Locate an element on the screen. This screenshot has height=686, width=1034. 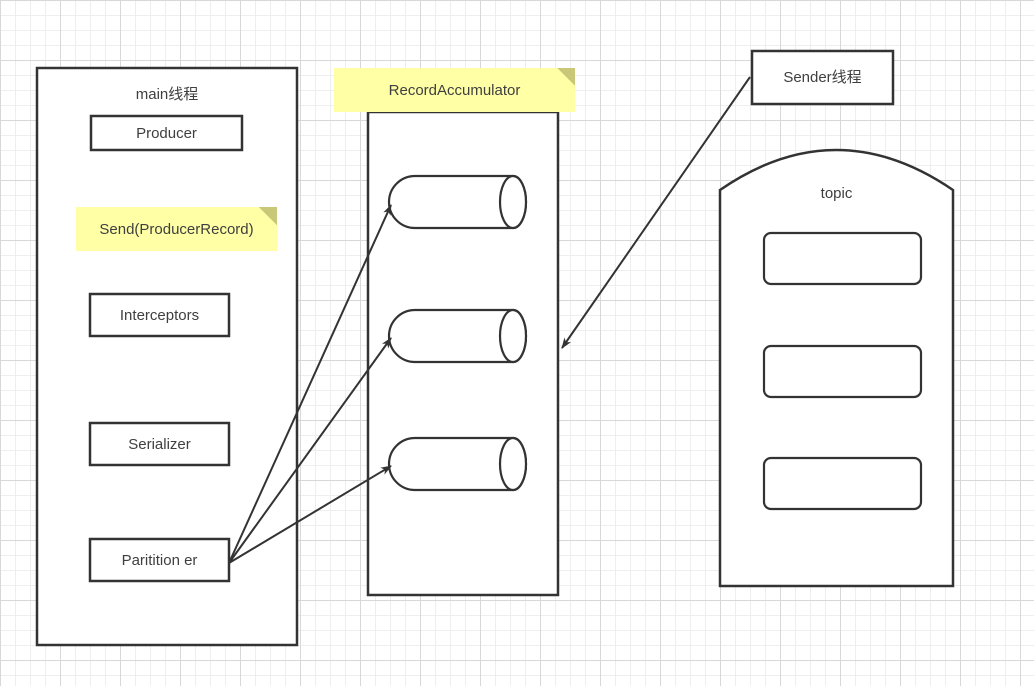
record-accumulator-note: RecordAccumulator is located at coordinates (454, 90).